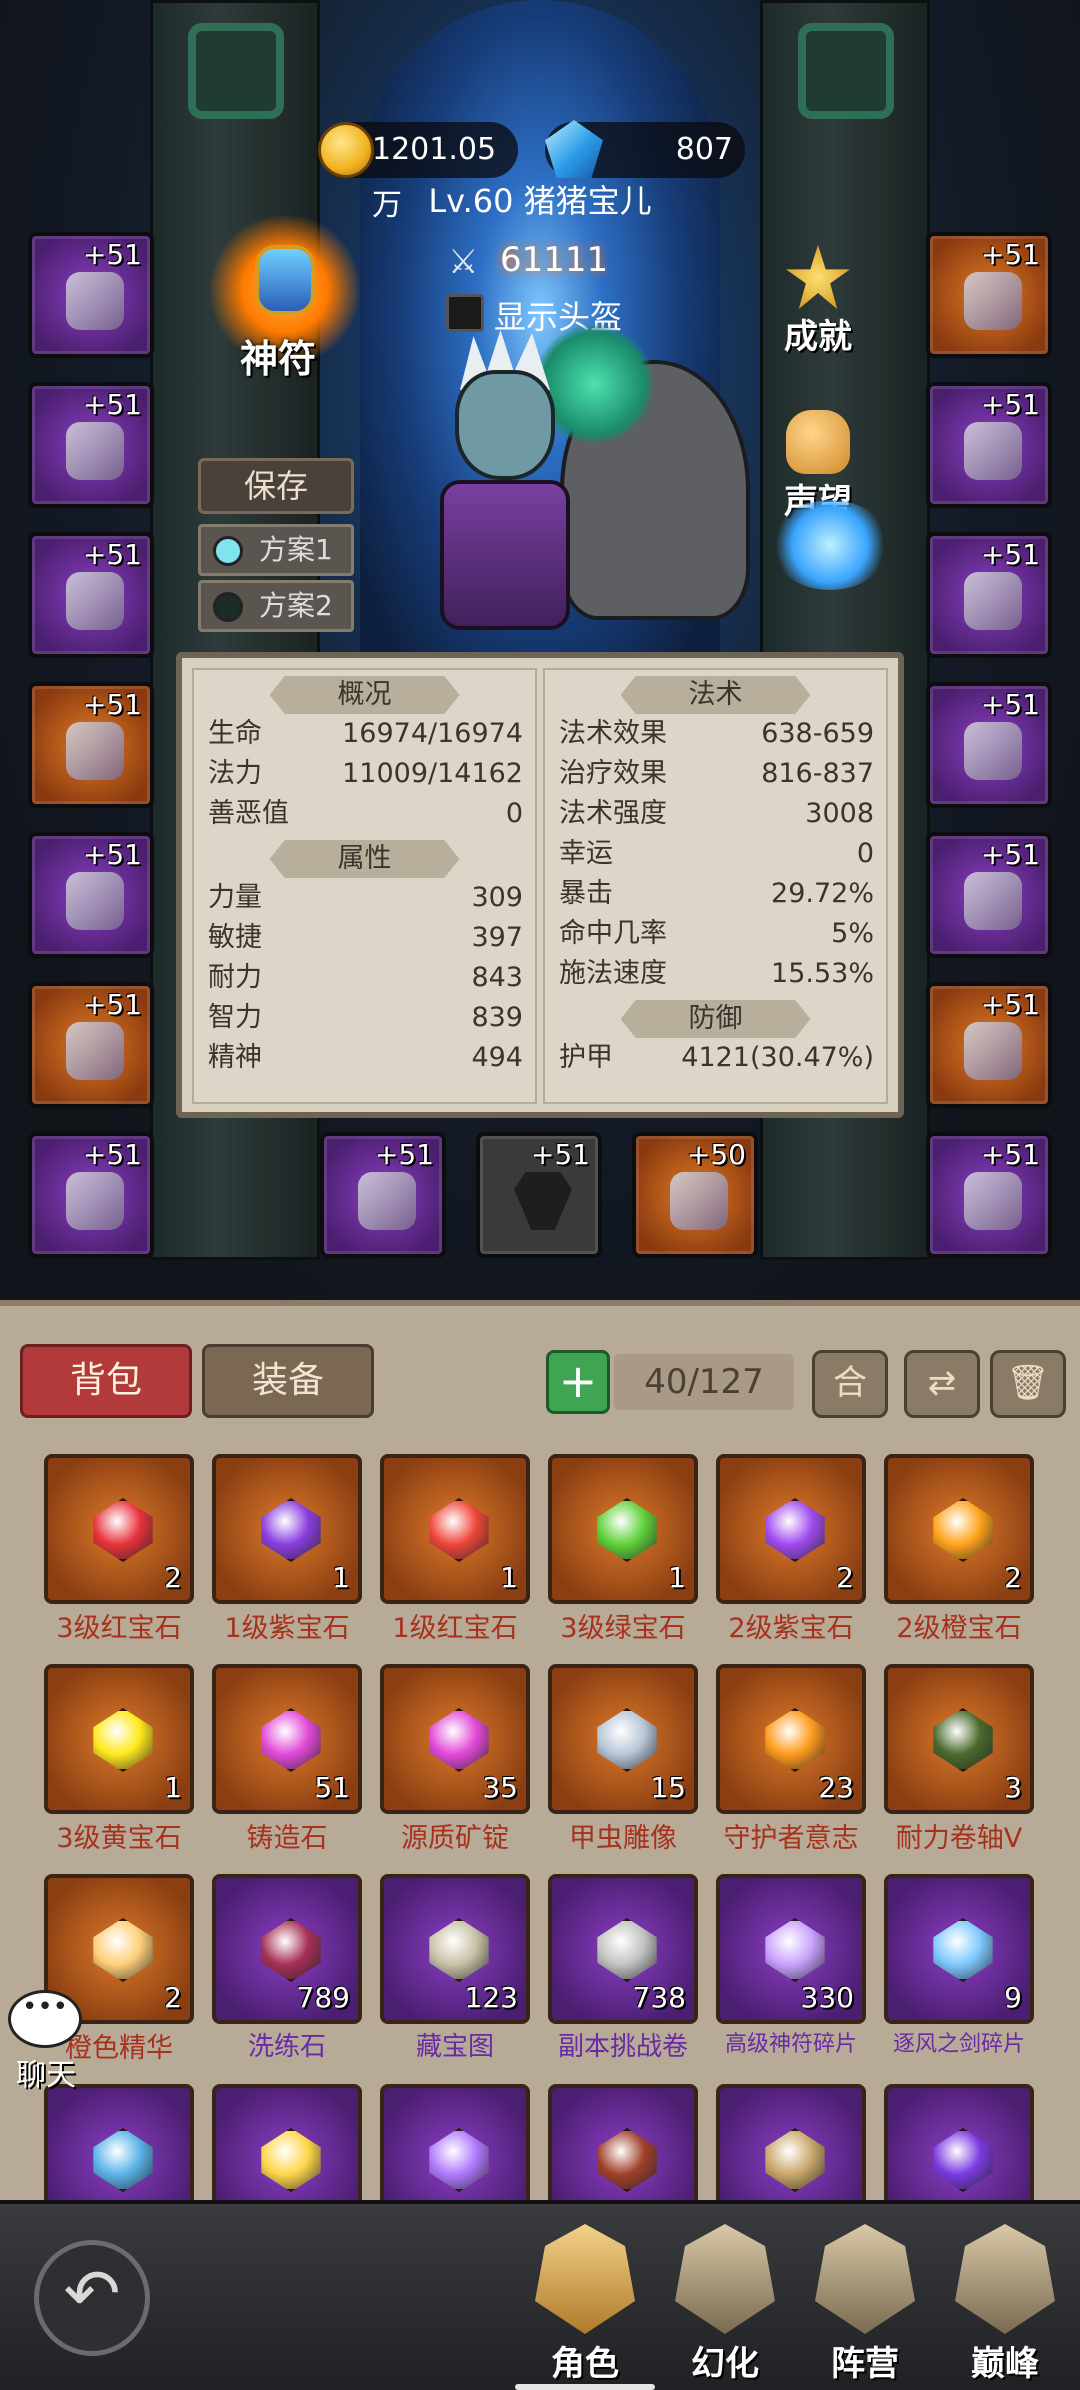  What do you see at coordinates (228, 607) in the screenshot?
I see `plan-2-radio` at bounding box center [228, 607].